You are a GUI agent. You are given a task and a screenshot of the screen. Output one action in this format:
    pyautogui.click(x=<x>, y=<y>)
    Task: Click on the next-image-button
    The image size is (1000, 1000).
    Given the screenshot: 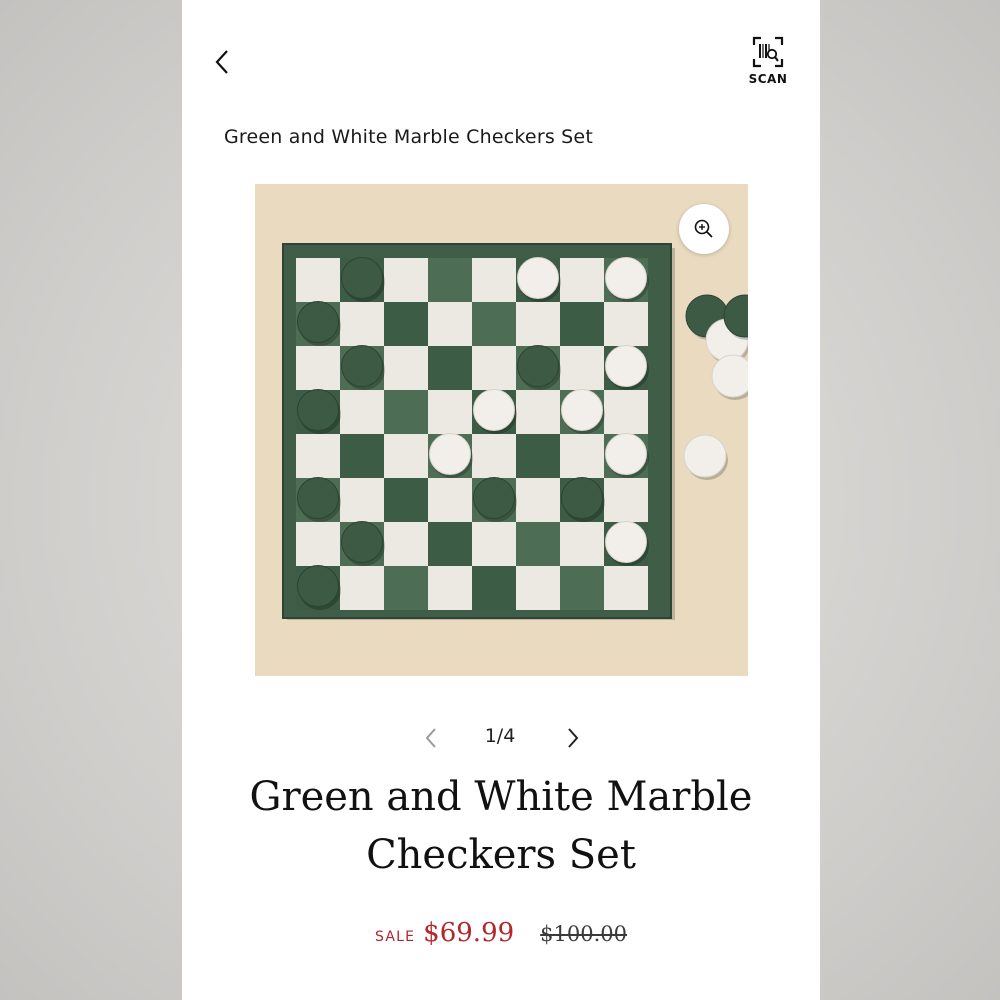 What is the action you would take?
    pyautogui.click(x=573, y=738)
    